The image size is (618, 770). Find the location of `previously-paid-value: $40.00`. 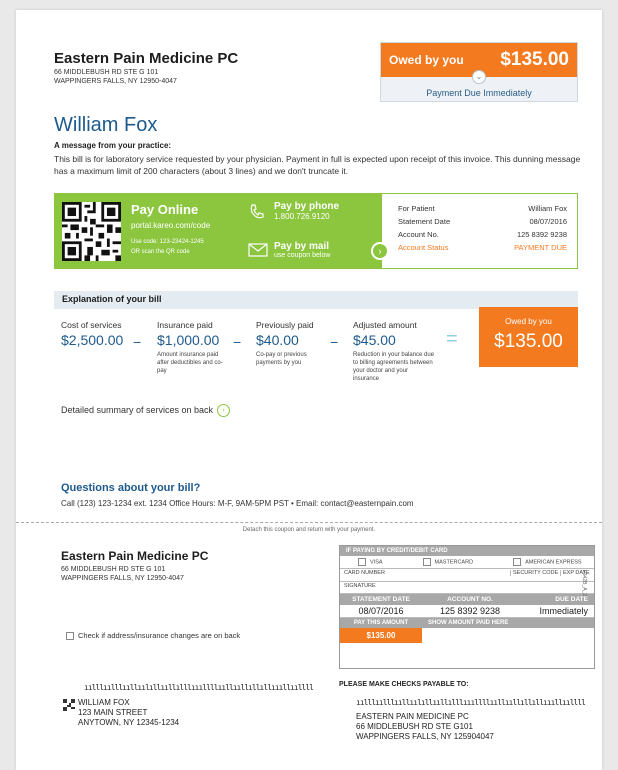

previously-paid-value: $40.00 is located at coordinates (277, 340).